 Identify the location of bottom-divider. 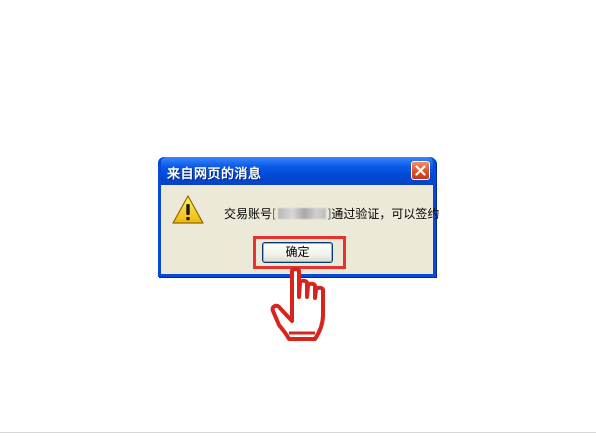
(298, 432).